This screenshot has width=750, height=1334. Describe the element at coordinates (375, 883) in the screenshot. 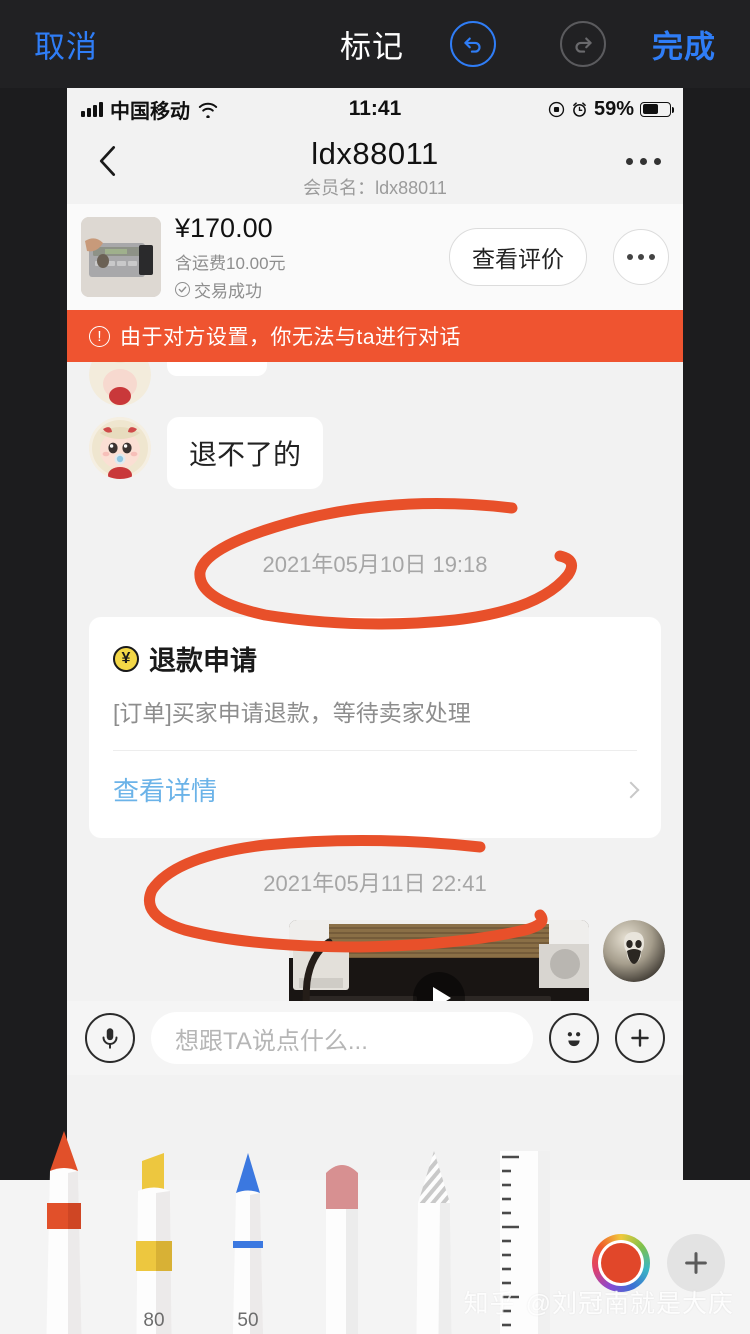

I see `timestamp-2: 2021年05月11日 22:41` at that location.